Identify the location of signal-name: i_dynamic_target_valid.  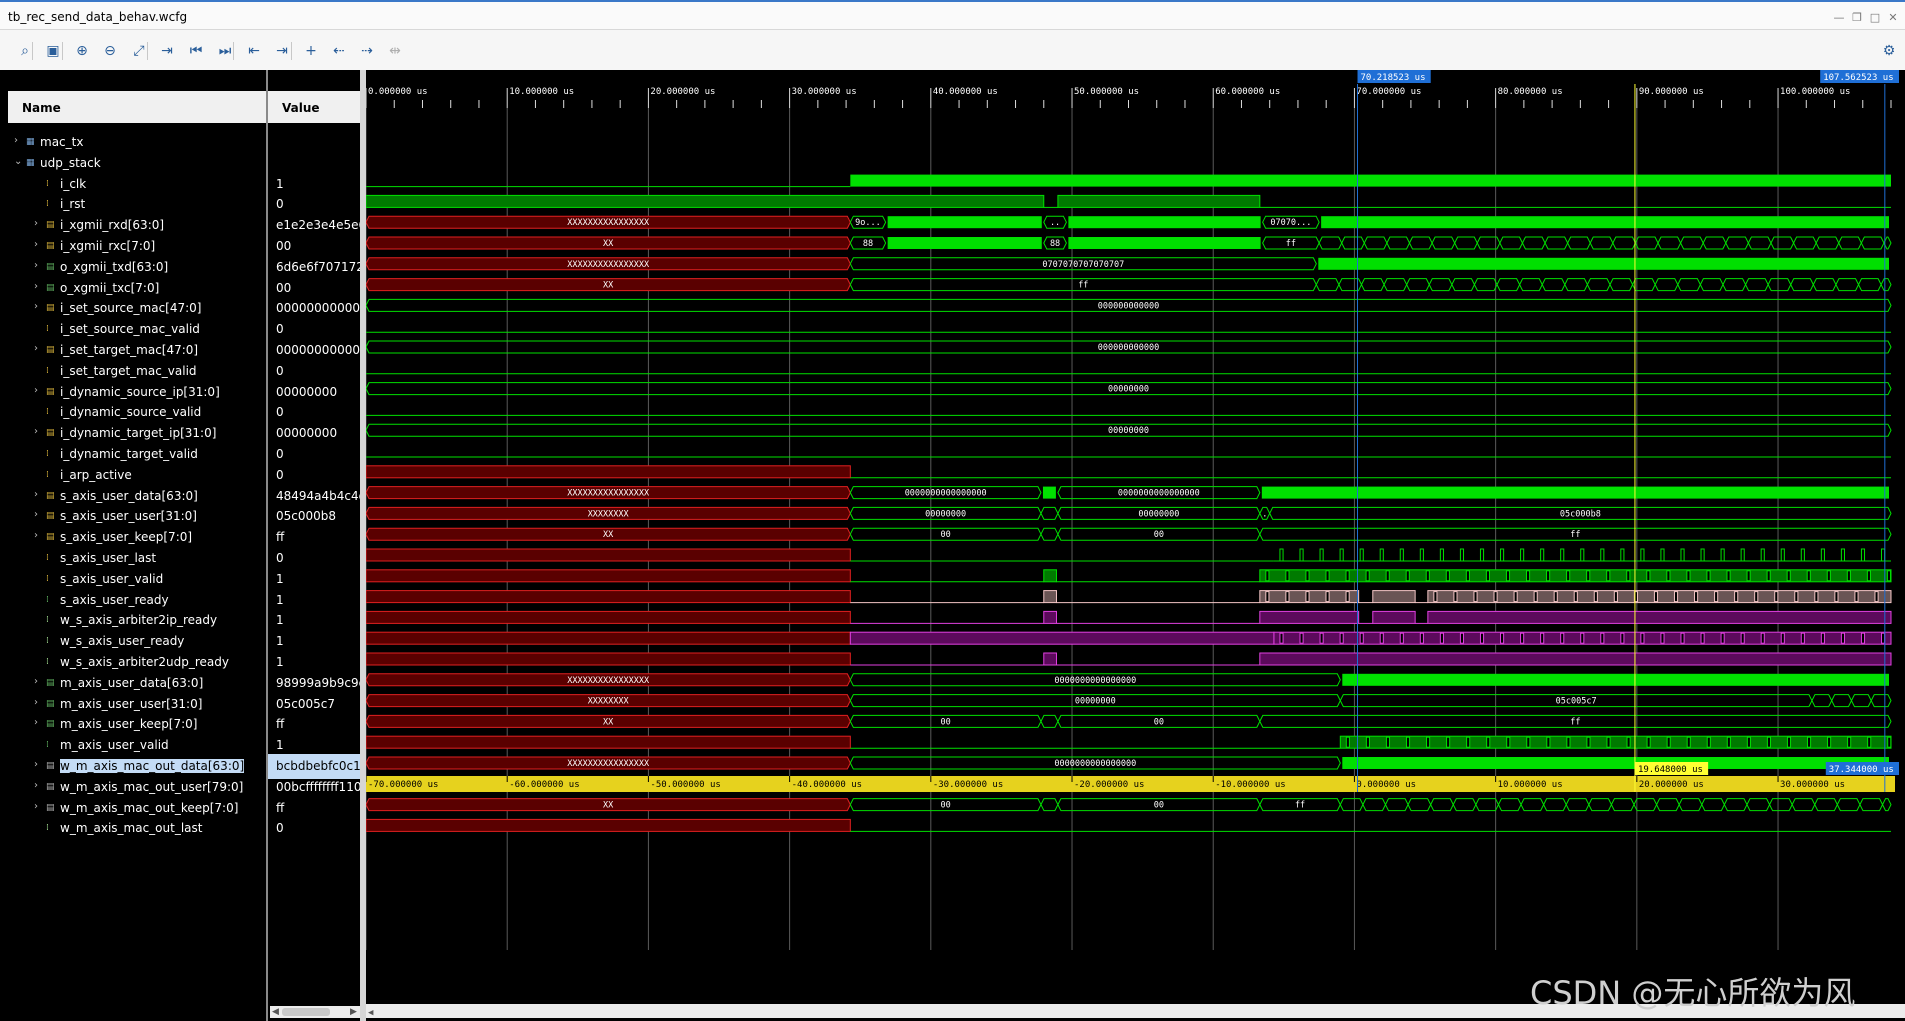
(129, 454).